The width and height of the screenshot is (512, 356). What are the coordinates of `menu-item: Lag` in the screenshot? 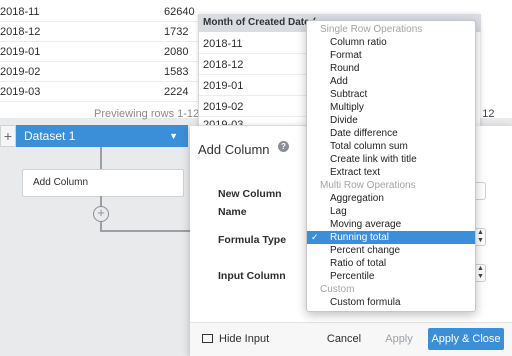 It's located at (391, 211).